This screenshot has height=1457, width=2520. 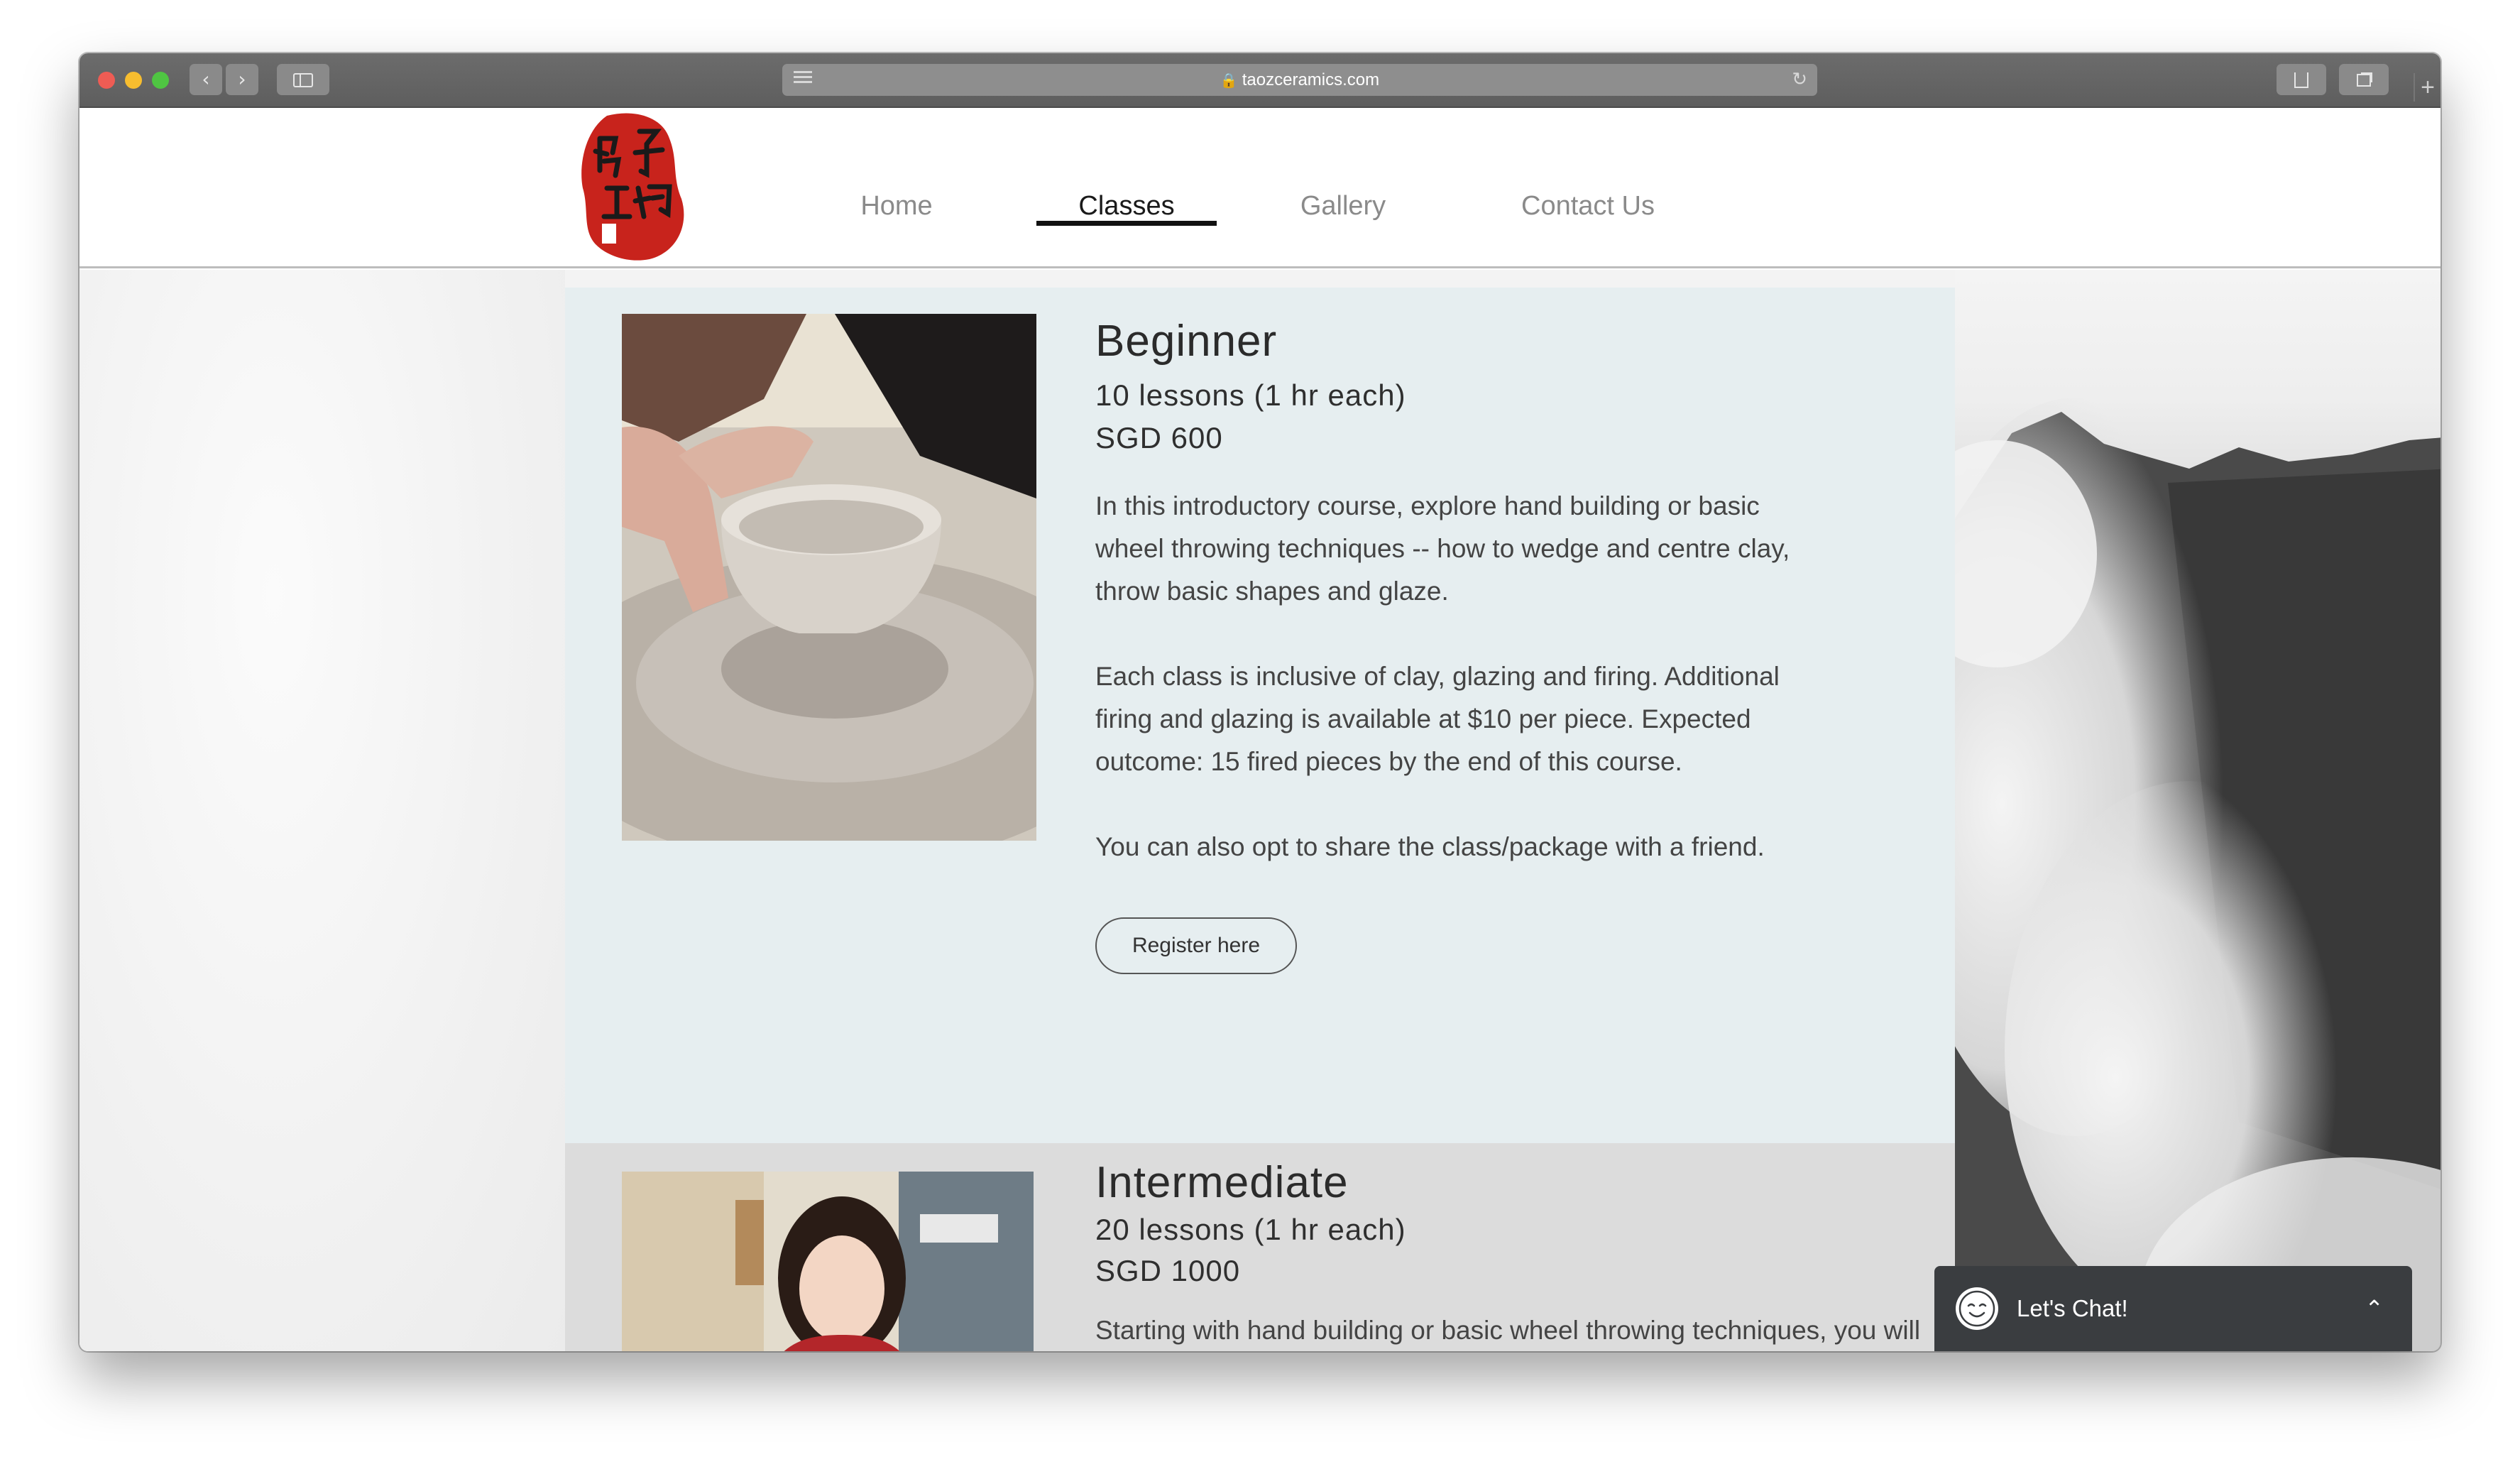 What do you see at coordinates (1168, 1270) in the screenshot?
I see `intermediate-price: SGD 1000` at bounding box center [1168, 1270].